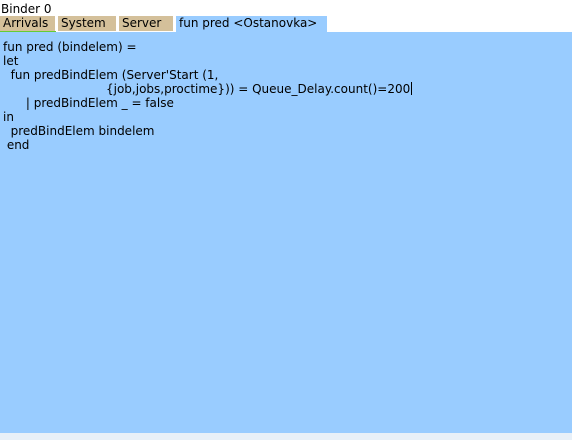 This screenshot has height=440, width=572. Describe the element at coordinates (286, 436) in the screenshot. I see `bottom-strip` at that location.